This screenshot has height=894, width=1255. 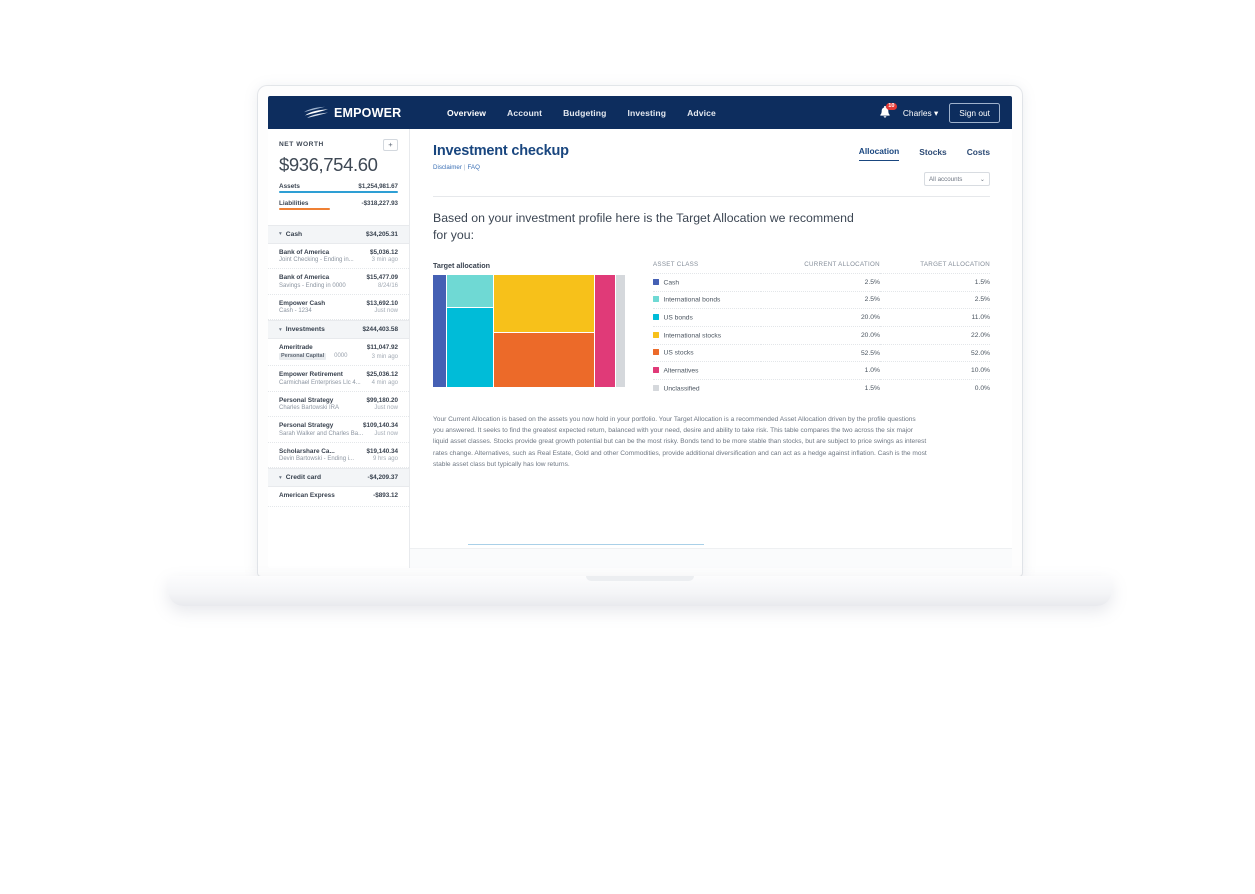 I want to click on account-balance: $25,036.12, so click(x=382, y=375).